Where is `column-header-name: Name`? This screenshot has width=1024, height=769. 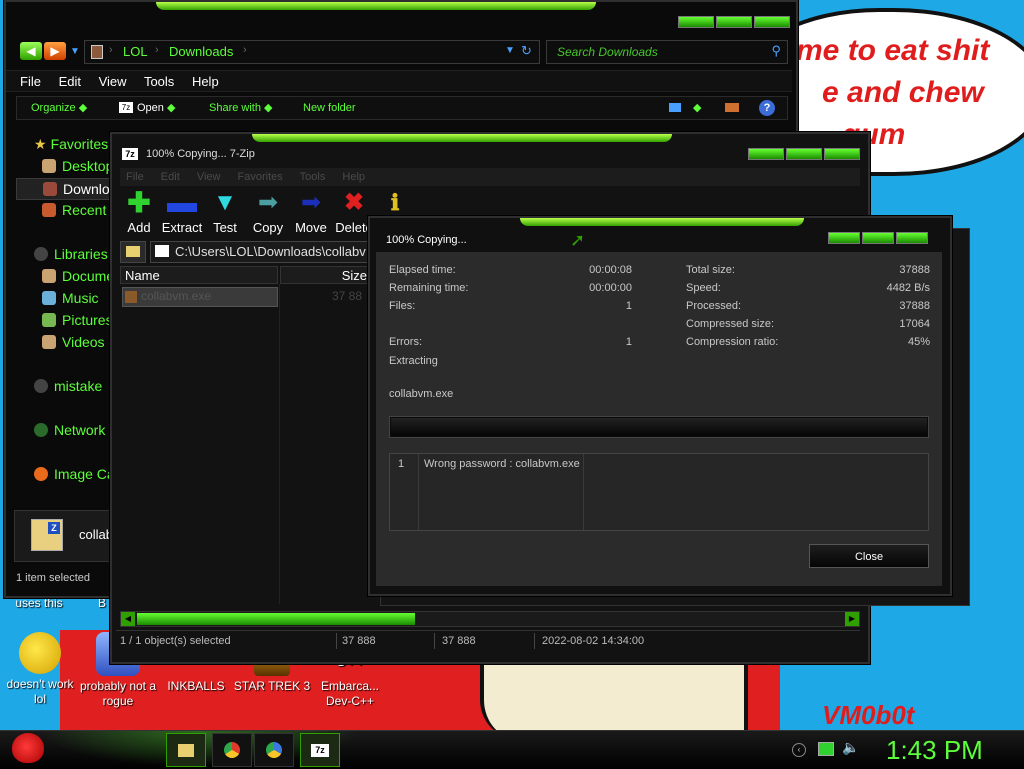
column-header-name: Name is located at coordinates (199, 275).